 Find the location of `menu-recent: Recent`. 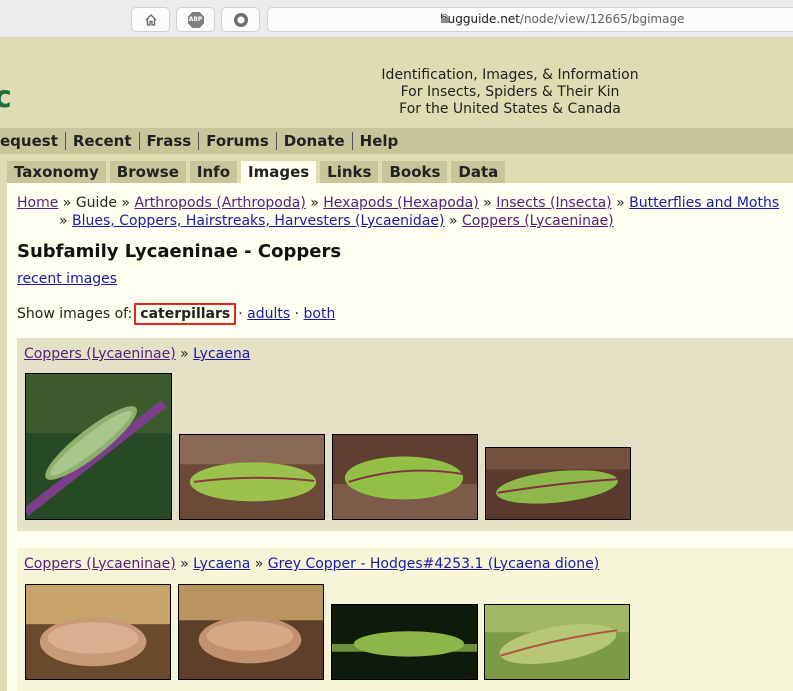

menu-recent: Recent is located at coordinates (103, 141).